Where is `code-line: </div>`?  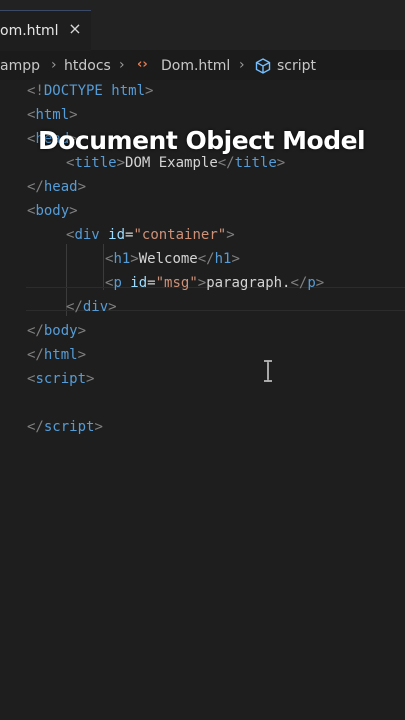 code-line: </div> is located at coordinates (91, 307).